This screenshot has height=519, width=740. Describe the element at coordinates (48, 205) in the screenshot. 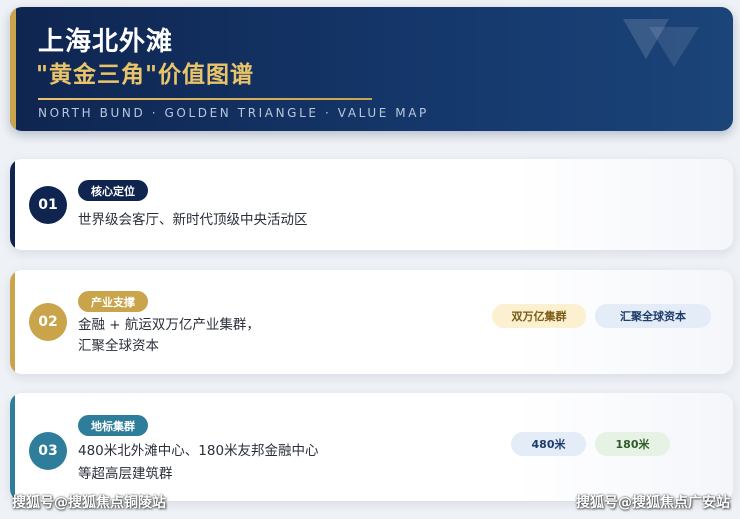

I see `card-number-badge: 01` at that location.